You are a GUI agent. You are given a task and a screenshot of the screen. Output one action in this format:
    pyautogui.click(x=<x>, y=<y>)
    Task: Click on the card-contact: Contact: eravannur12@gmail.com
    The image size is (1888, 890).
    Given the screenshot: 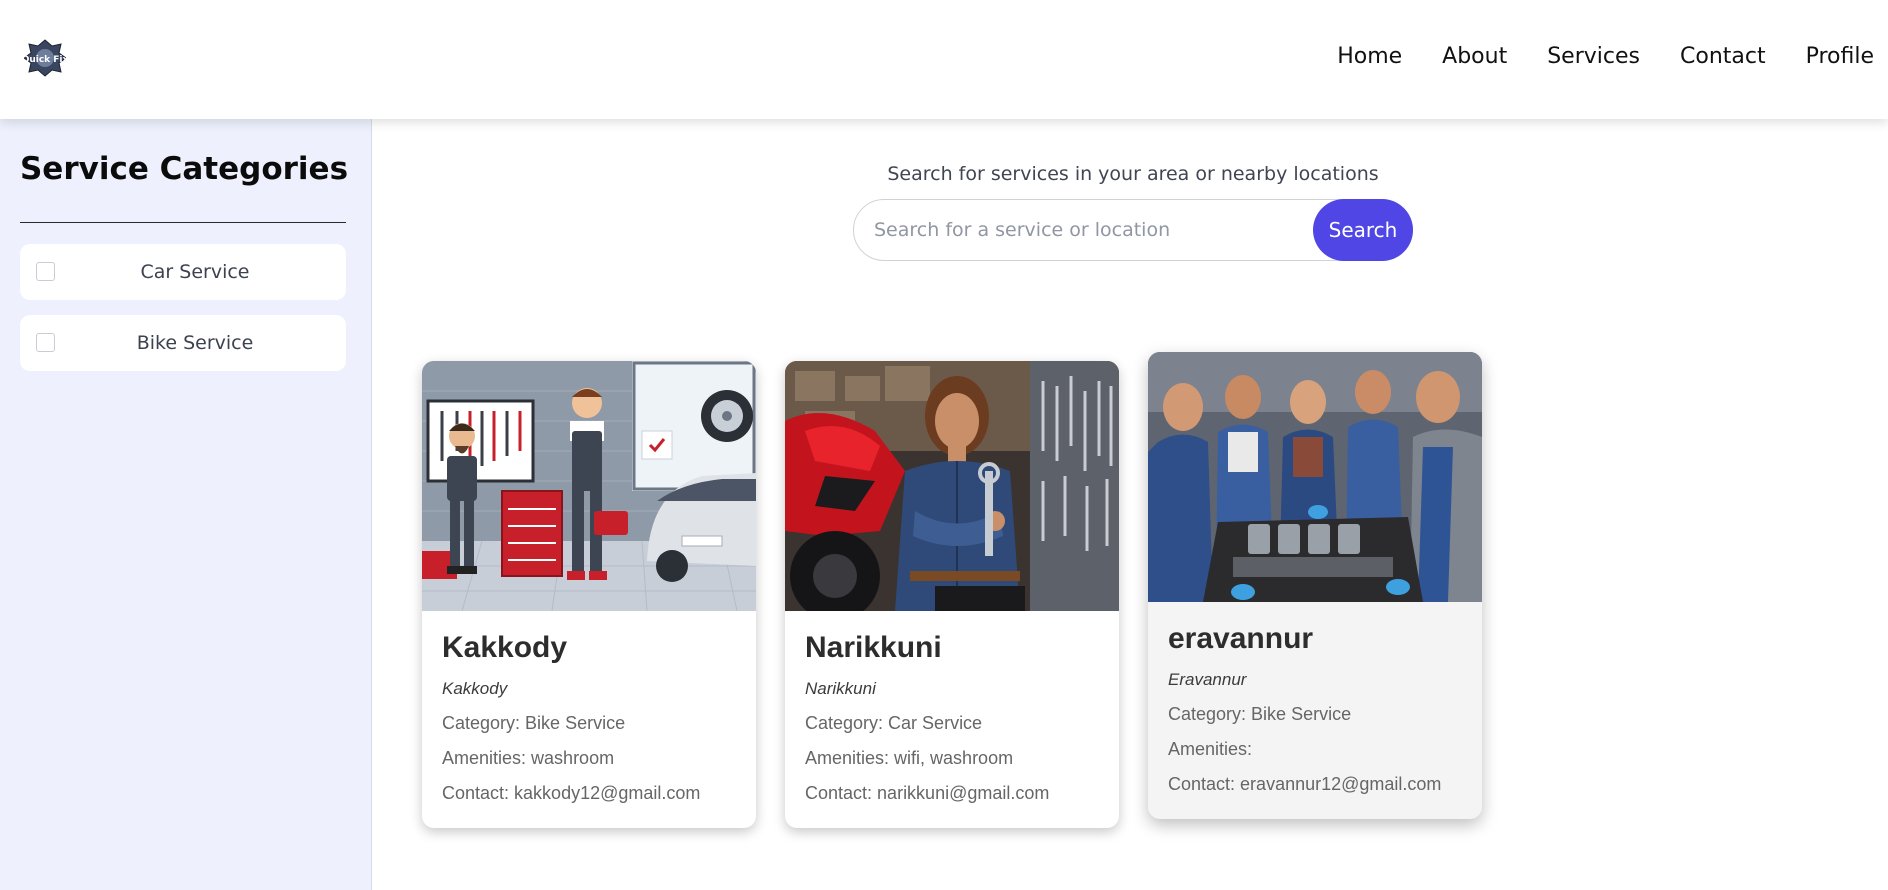 What is the action you would take?
    pyautogui.click(x=1315, y=785)
    